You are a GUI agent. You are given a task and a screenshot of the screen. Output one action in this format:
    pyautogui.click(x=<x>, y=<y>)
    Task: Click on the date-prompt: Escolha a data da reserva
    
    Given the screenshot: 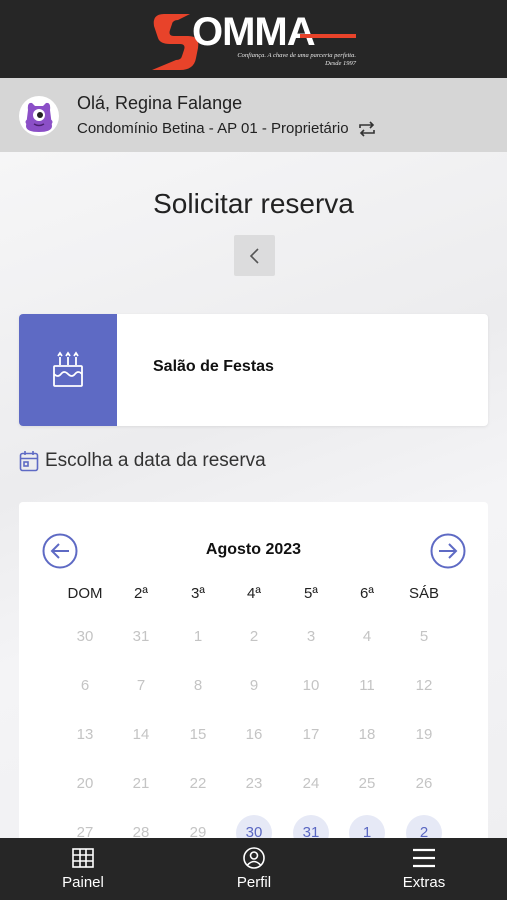 What is the action you would take?
    pyautogui.click(x=142, y=461)
    